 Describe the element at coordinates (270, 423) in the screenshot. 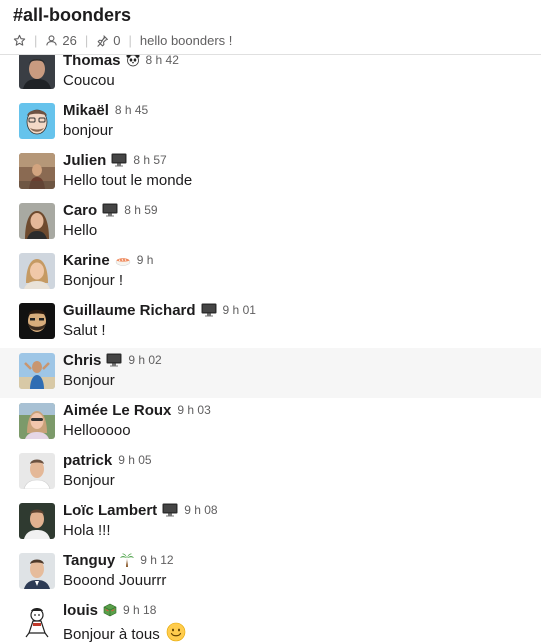

I see `message-item: Aimée Le Roux 9 h 03 Hellooooo` at that location.